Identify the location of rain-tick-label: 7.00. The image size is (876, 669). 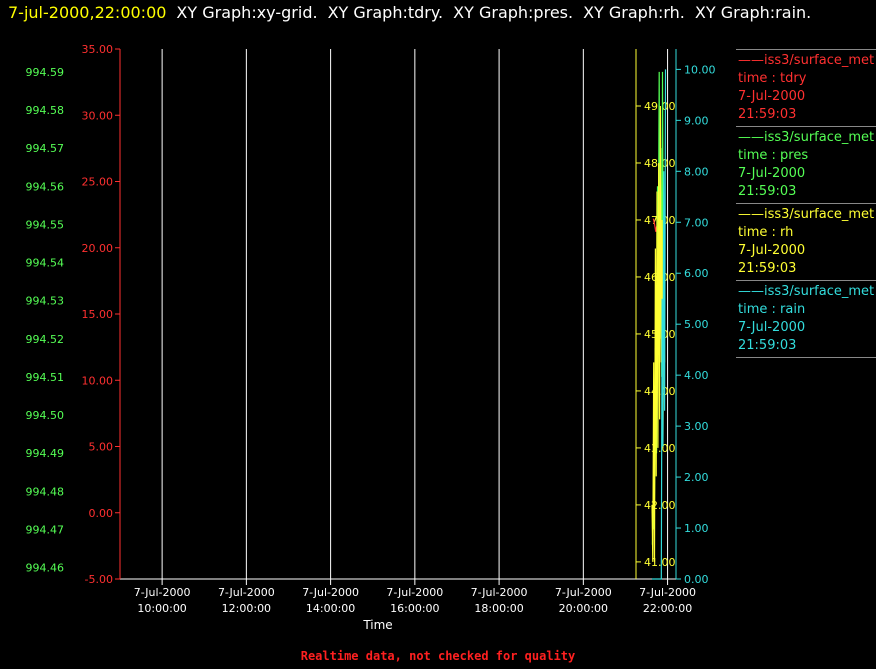
(696, 222).